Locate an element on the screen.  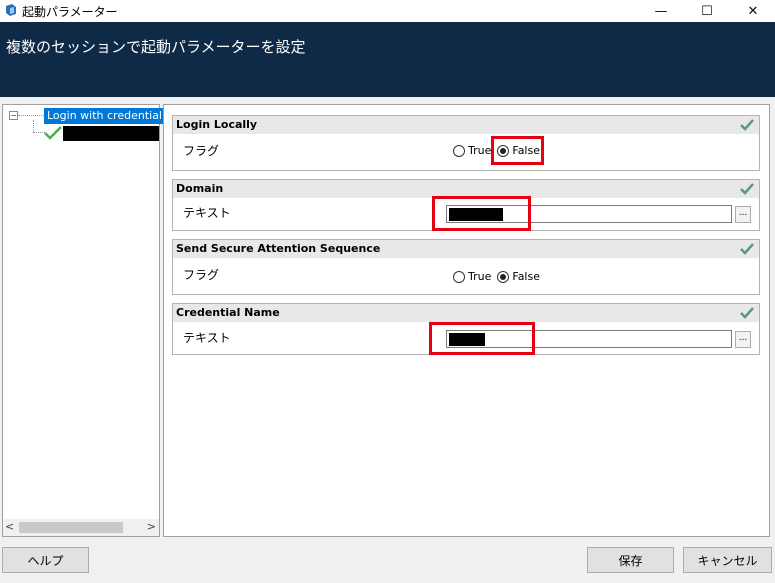
radio-false-label: False is located at coordinates (526, 276).